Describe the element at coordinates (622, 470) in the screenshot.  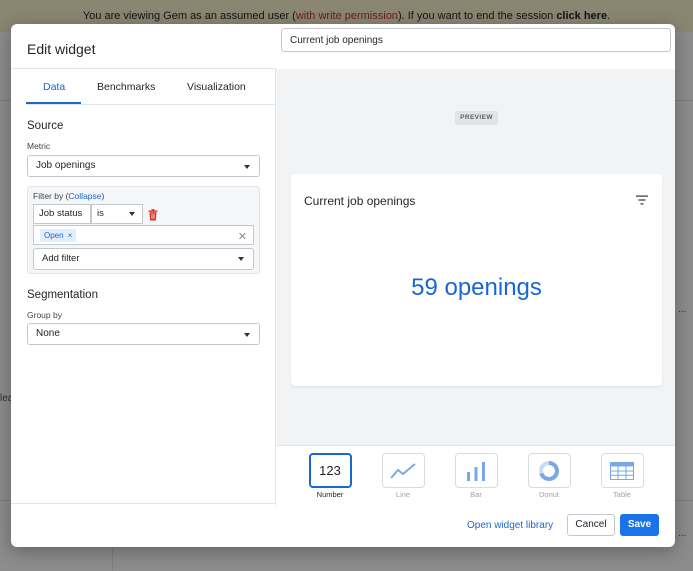
I see `table-icon` at that location.